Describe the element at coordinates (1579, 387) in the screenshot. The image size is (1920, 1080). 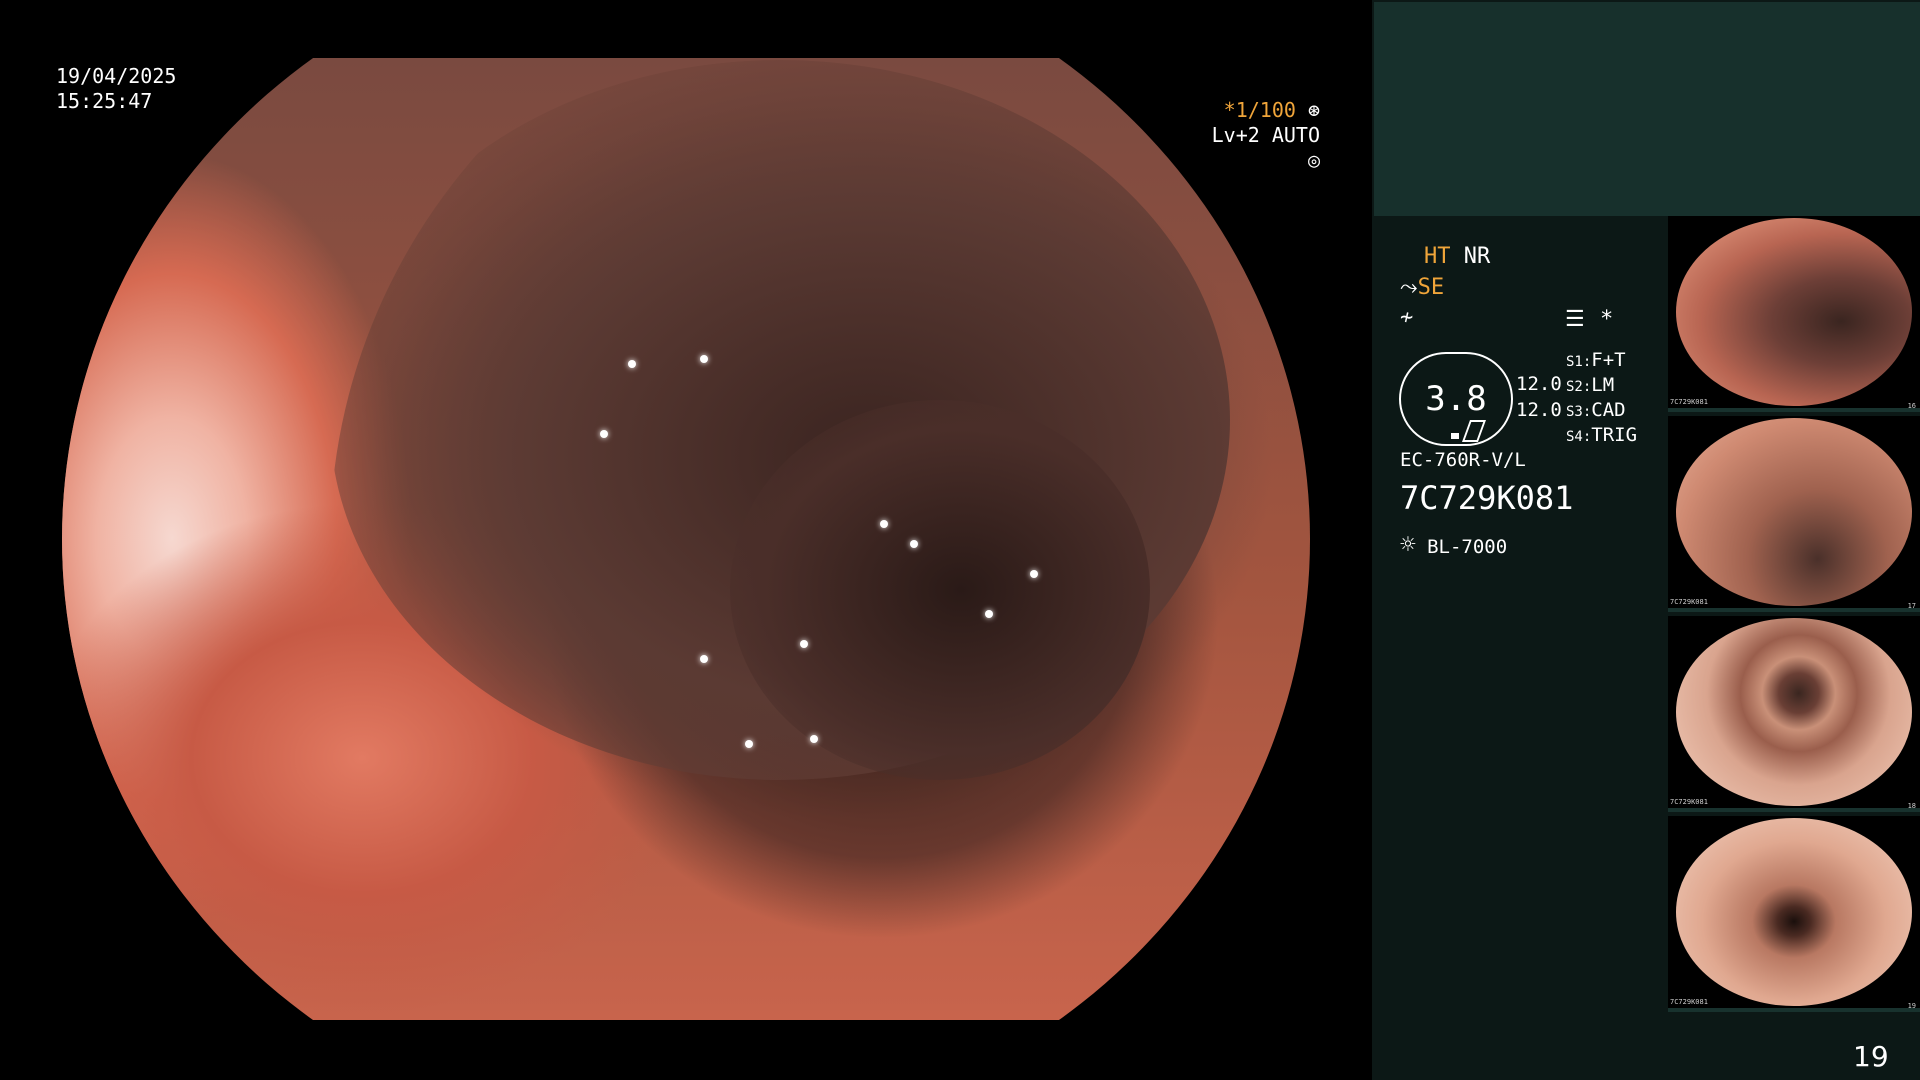
I see `s2-label: S2:` at that location.